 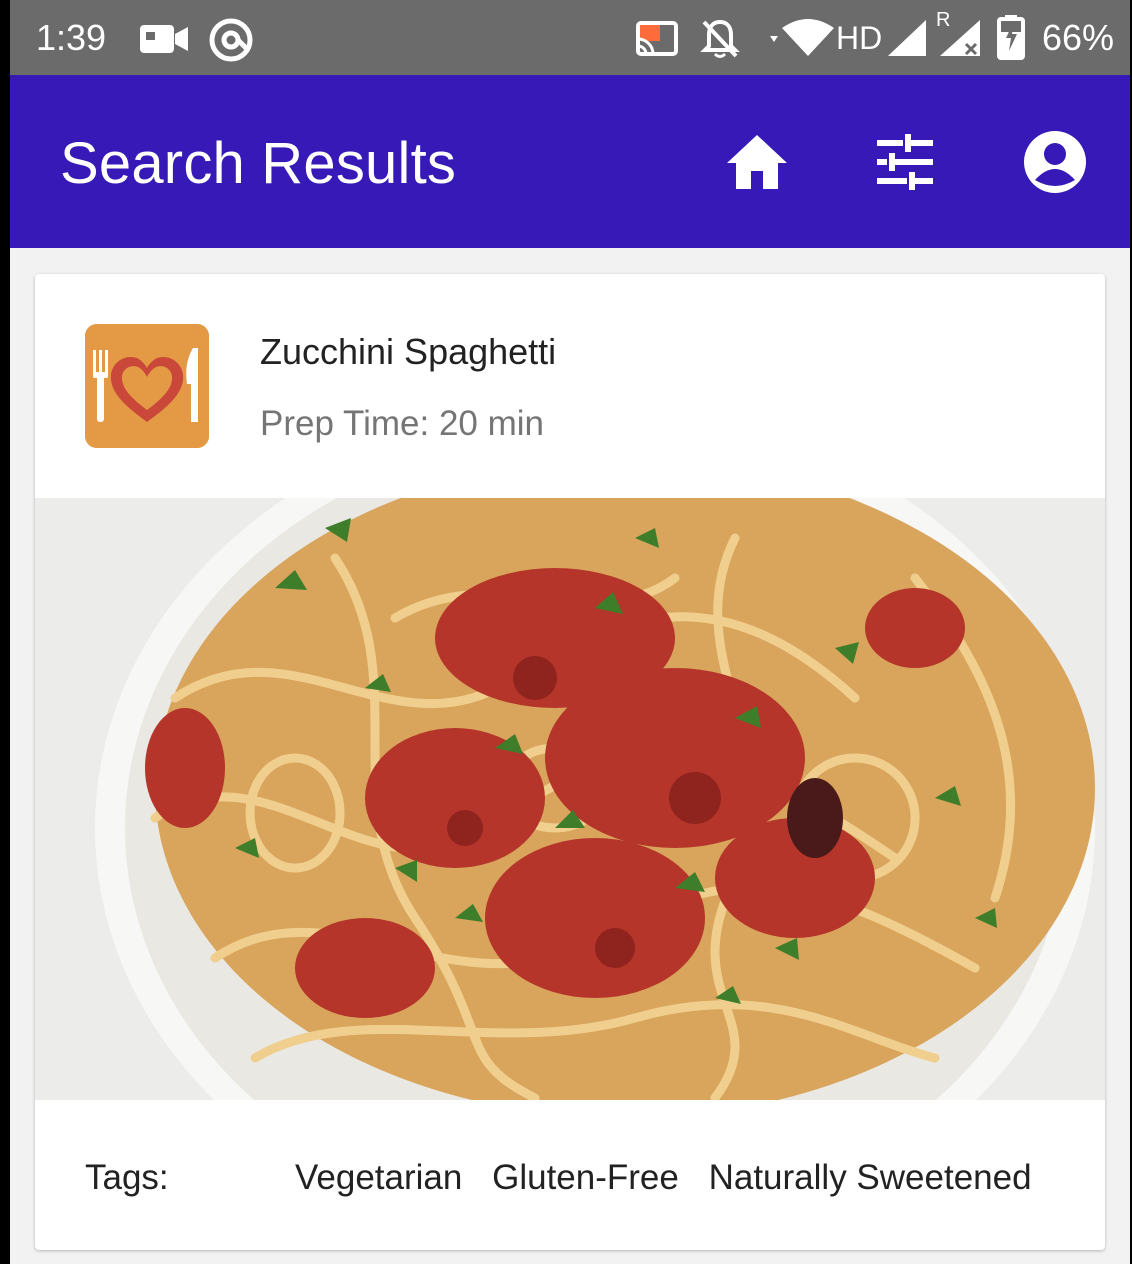 What do you see at coordinates (585, 1177) in the screenshot?
I see `tag-gluten-free: Gluten-Free` at bounding box center [585, 1177].